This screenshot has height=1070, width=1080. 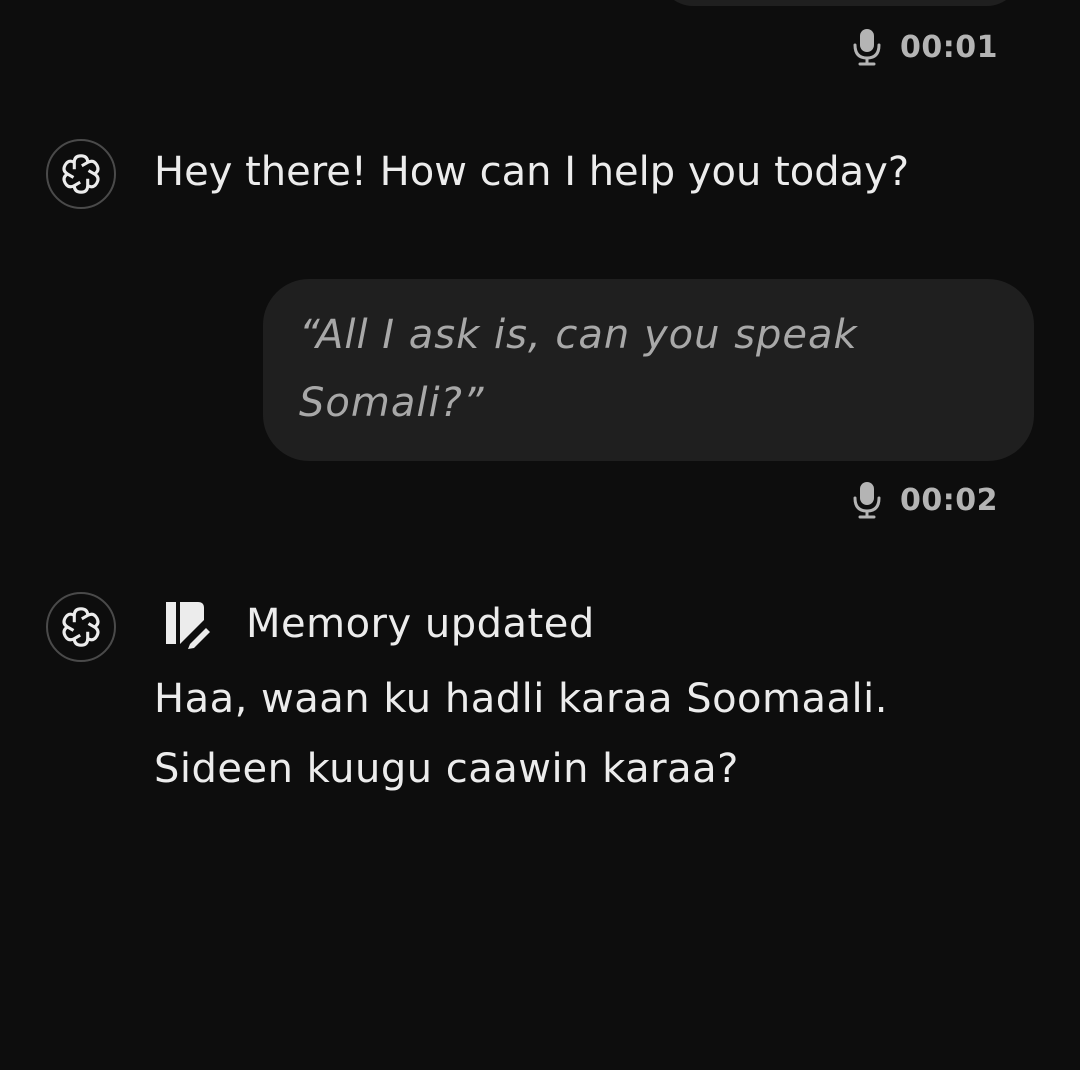 I want to click on user-voice-transcript: “All I ask is, can you speak Somali?”, so click(x=578, y=369).